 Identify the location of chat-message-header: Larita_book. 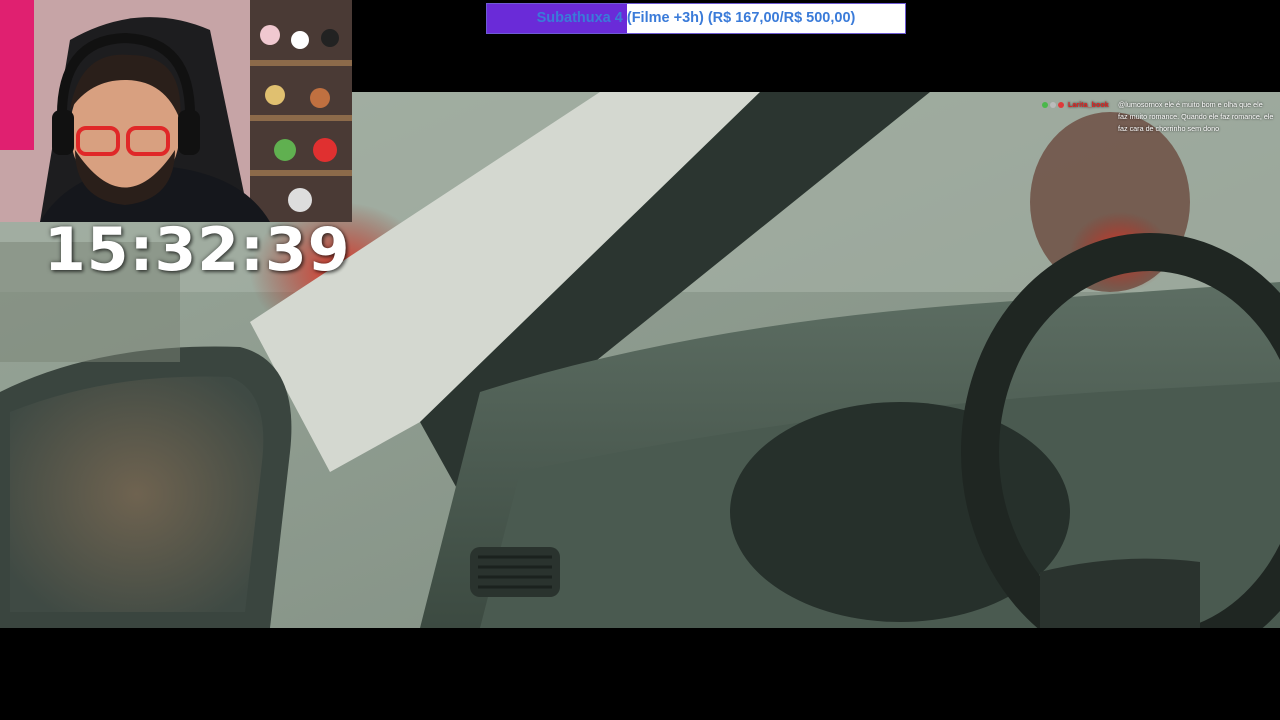
(1080, 105).